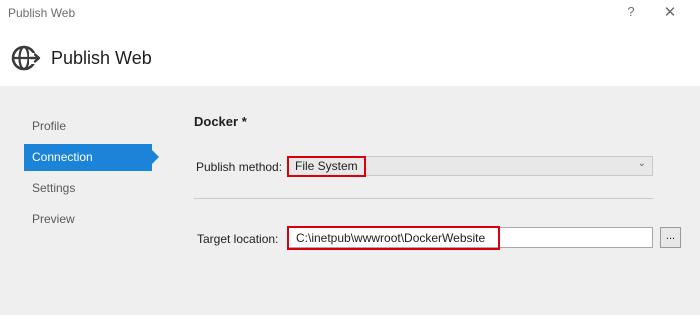 This screenshot has width=700, height=315. I want to click on window-title: Publish Web, so click(42, 13).